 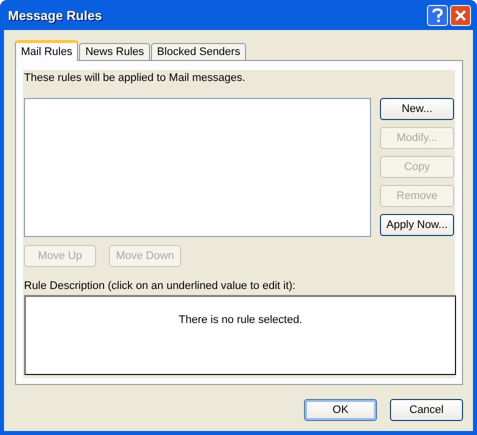 I want to click on help-button, so click(x=437, y=15).